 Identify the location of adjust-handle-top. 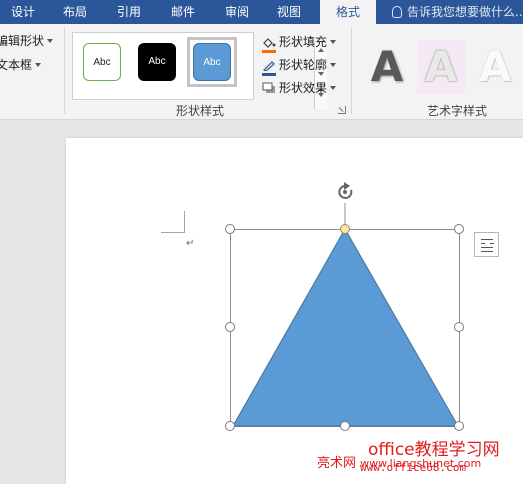
(345, 229).